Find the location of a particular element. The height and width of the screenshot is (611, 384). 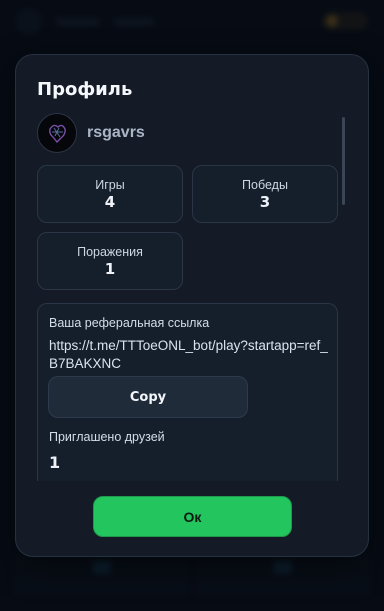

invited-friends-count: 1 is located at coordinates (55, 462).